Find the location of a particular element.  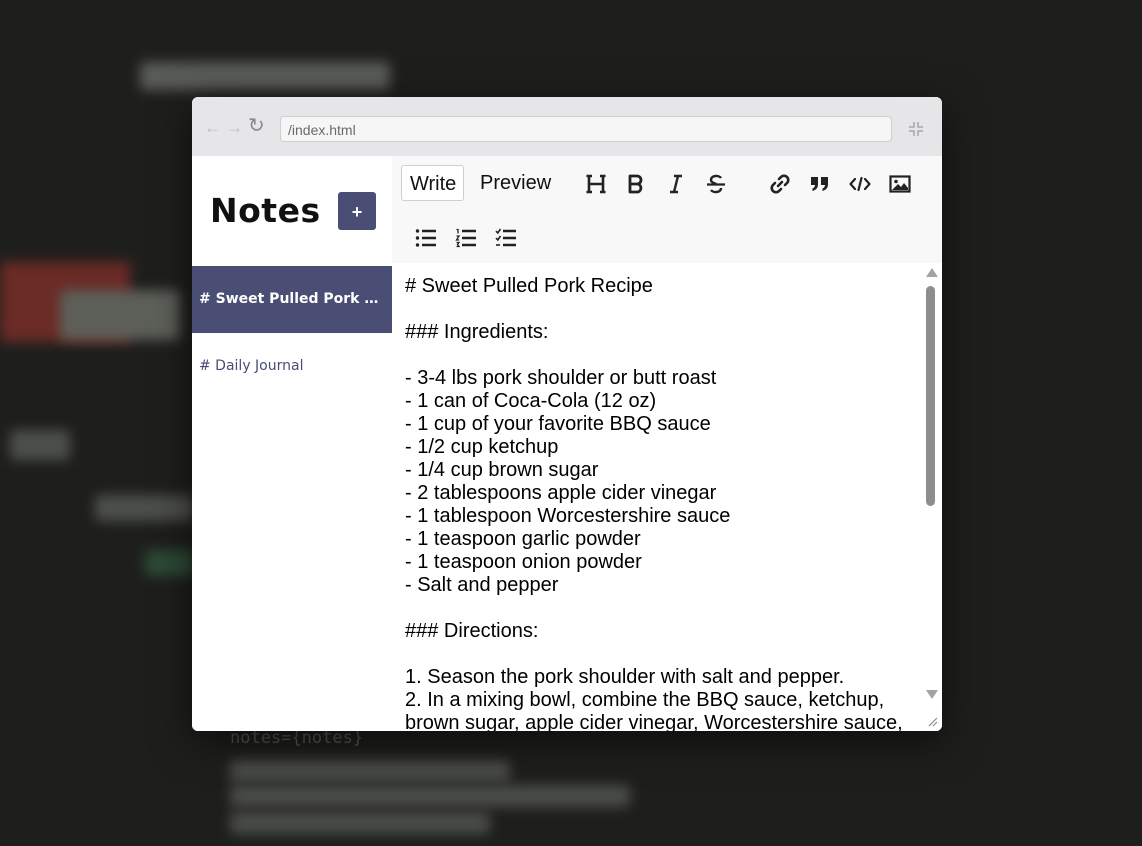

collapse-icon is located at coordinates (916, 129).